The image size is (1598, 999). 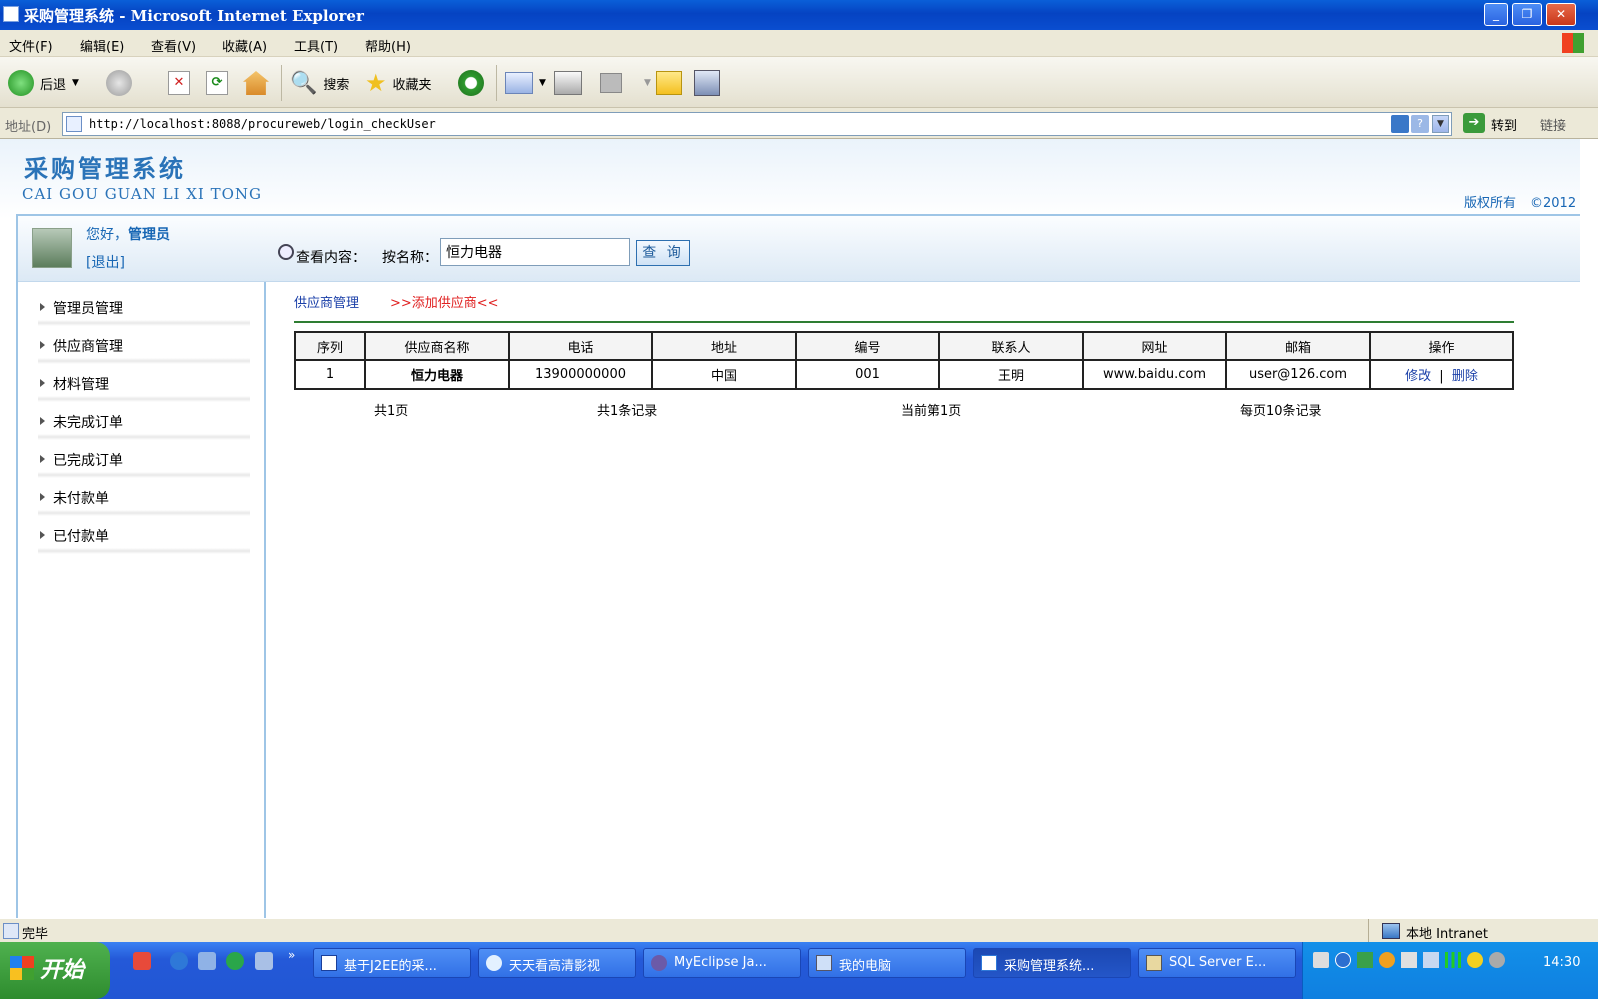 What do you see at coordinates (35, 934) in the screenshot?
I see `status-text: 完毕` at bounding box center [35, 934].